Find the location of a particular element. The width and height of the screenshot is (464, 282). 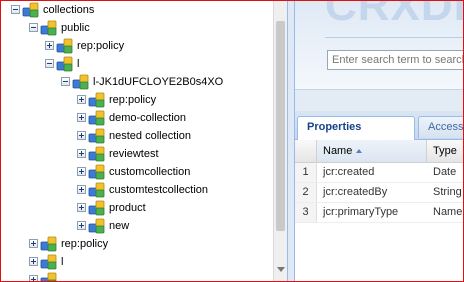

tree-node: customtestcollection is located at coordinates (137, 190).